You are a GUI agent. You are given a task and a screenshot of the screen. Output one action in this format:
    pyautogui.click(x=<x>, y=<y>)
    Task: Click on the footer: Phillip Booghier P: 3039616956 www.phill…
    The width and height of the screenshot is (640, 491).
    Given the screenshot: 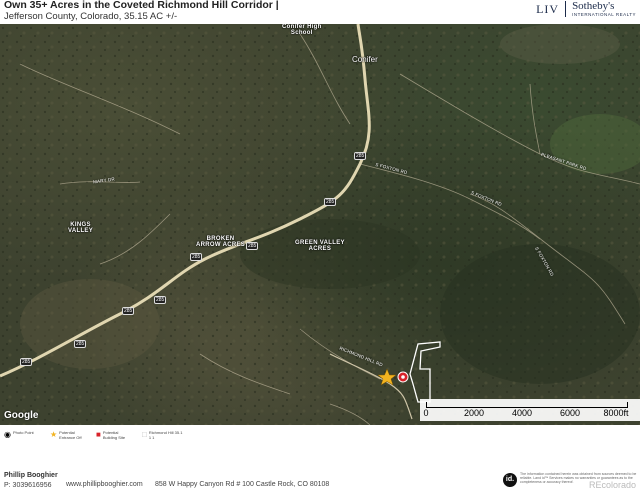 What is the action you would take?
    pyautogui.click(x=320, y=468)
    